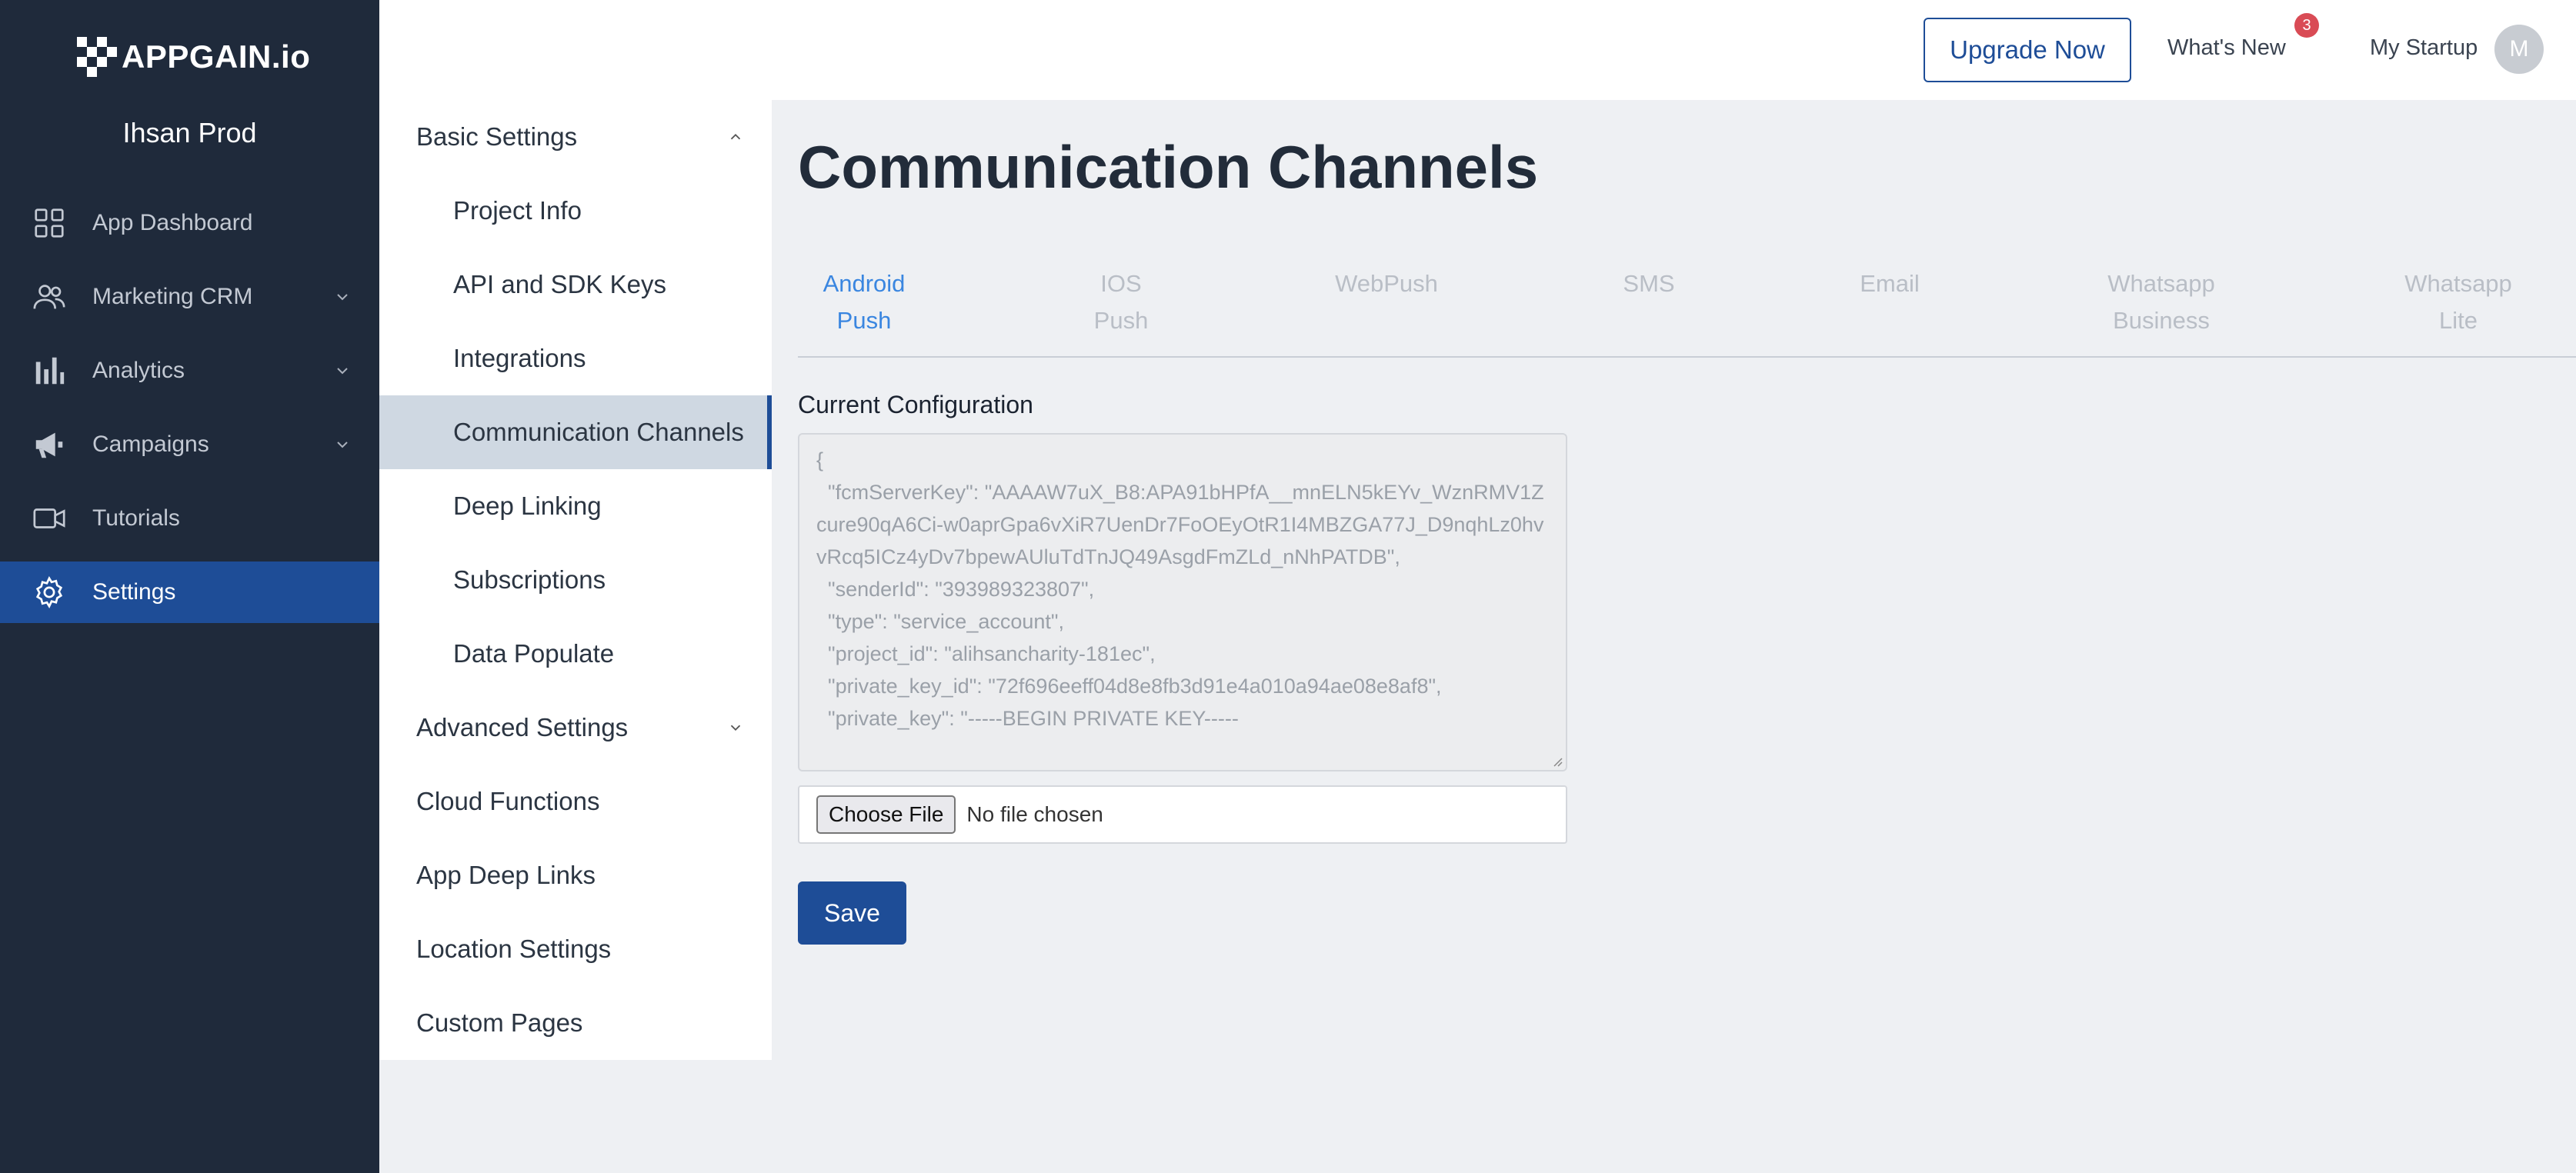 This screenshot has height=1173, width=2576. Describe the element at coordinates (97, 57) in the screenshot. I see `logo-mark-icon` at that location.